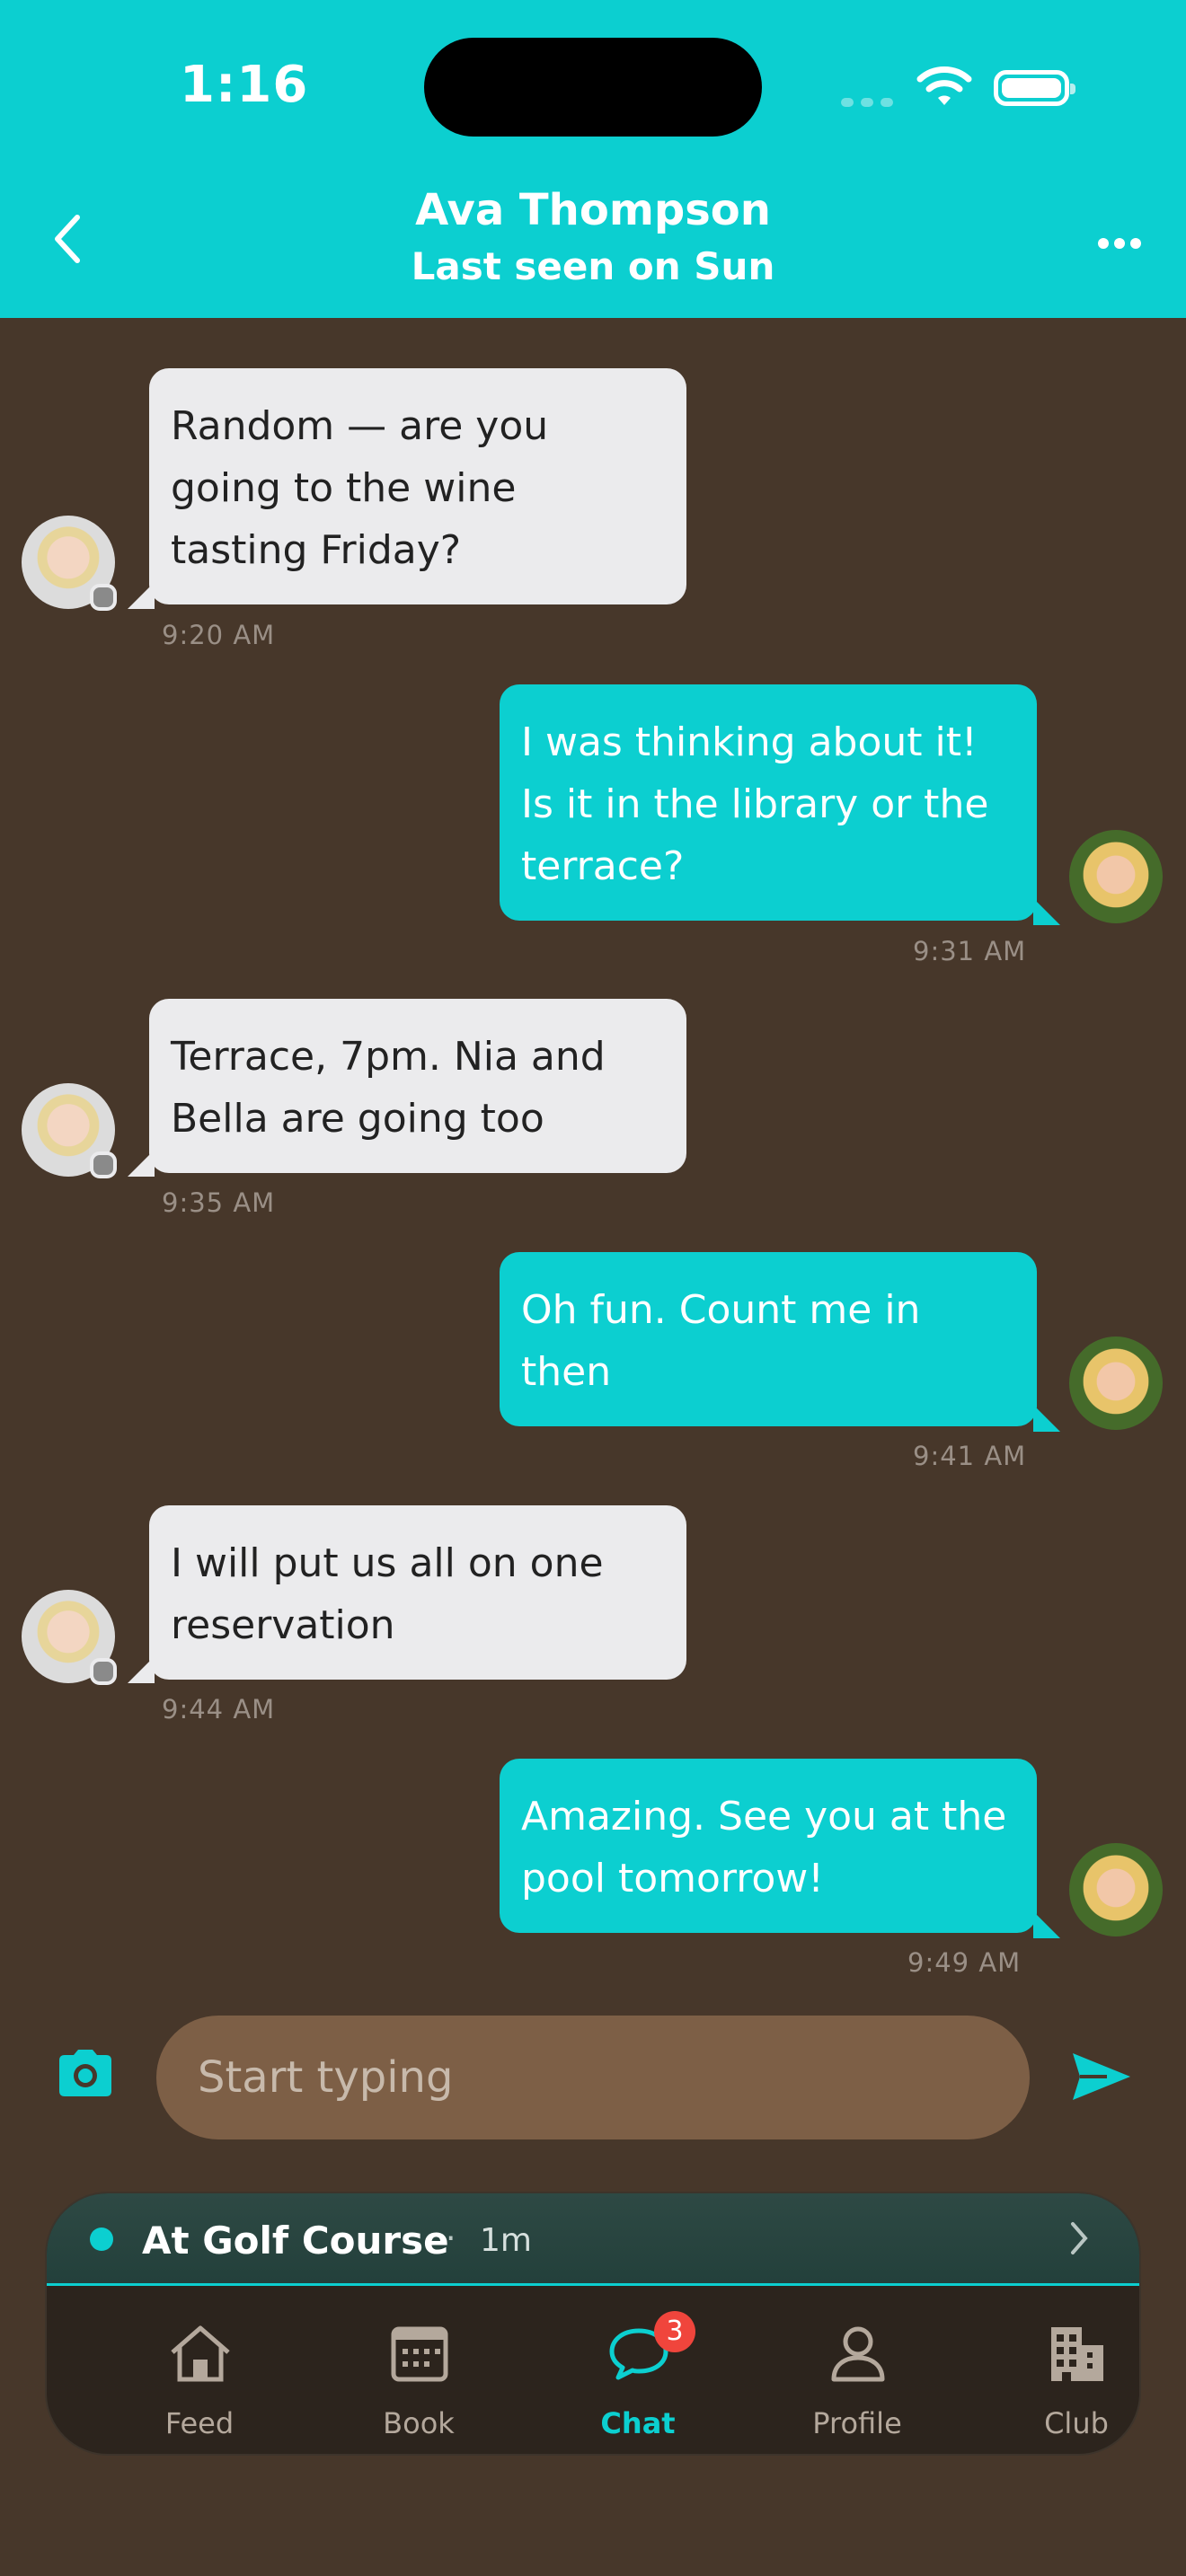 The image size is (1186, 2576). I want to click on tab-bar: Feed Book 3 Chat Profile Club, so click(593, 2370).